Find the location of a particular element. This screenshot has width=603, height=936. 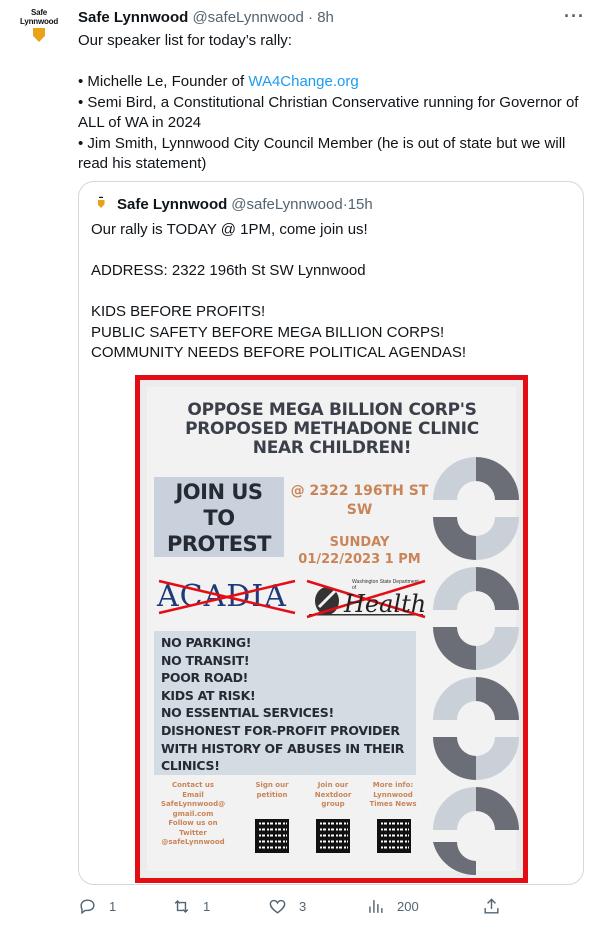

wa4change-link: WA4Change.org is located at coordinates (303, 81).